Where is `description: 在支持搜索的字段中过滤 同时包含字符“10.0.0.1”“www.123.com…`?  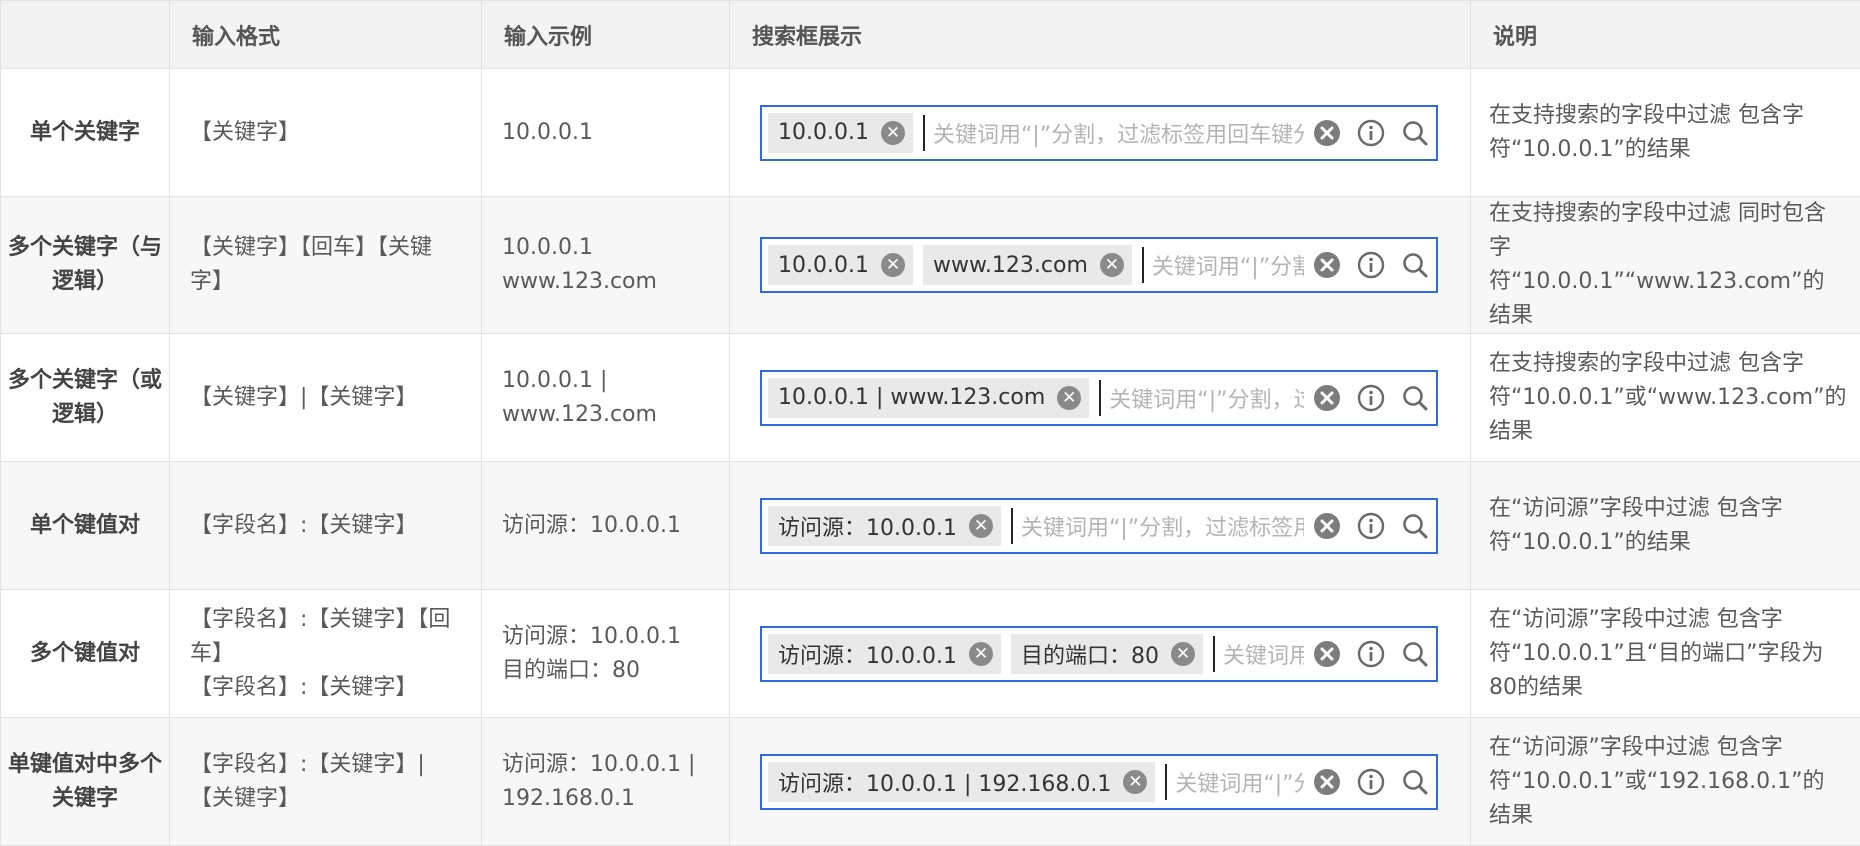 description: 在支持搜索的字段中过滤 同时包含字符“10.0.0.1”“www.123.com… is located at coordinates (1665, 265).